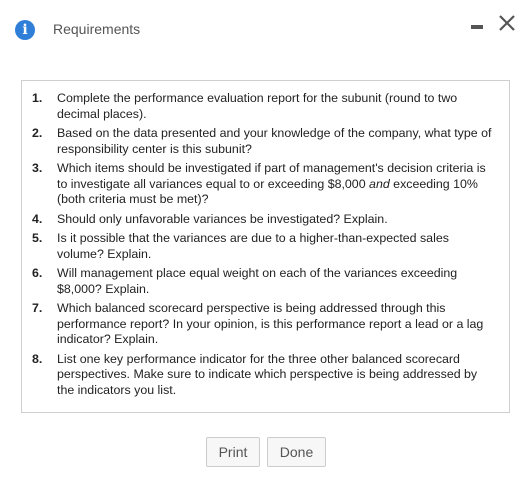 The height and width of the screenshot is (481, 532). I want to click on dialog-titlebar: i Requirements, so click(266, 28).